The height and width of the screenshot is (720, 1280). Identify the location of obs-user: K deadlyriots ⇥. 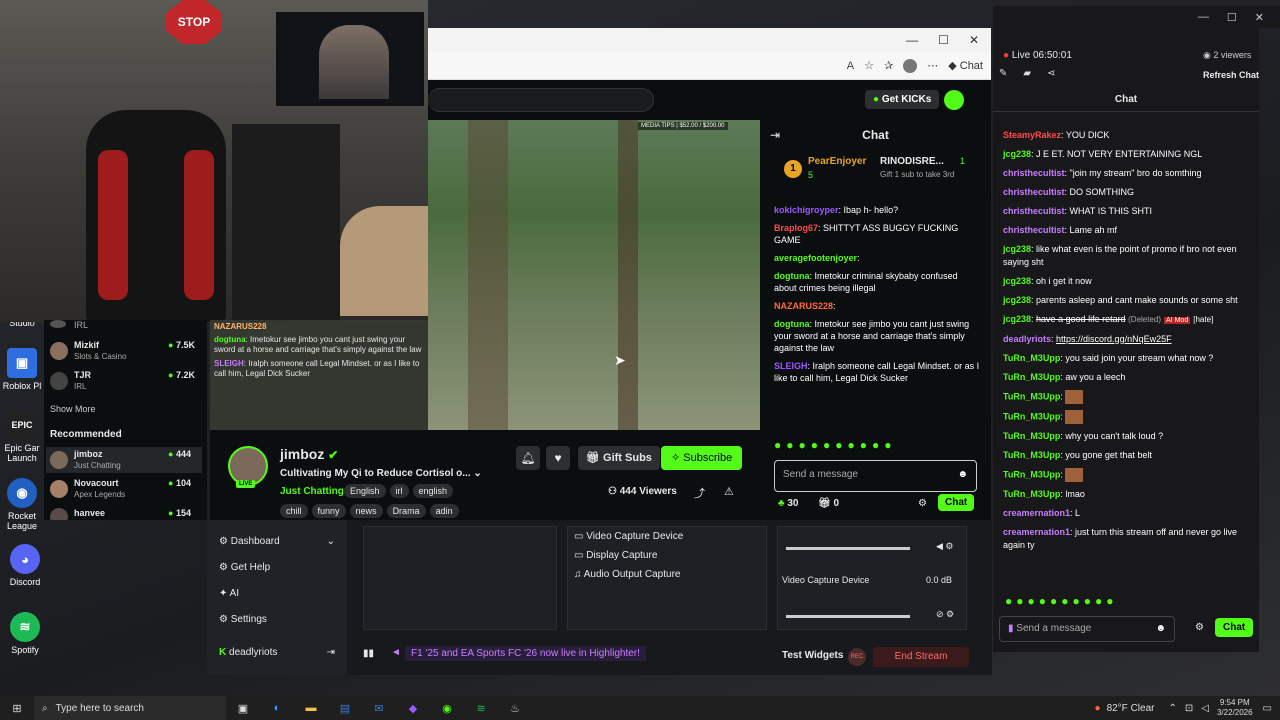
(277, 652).